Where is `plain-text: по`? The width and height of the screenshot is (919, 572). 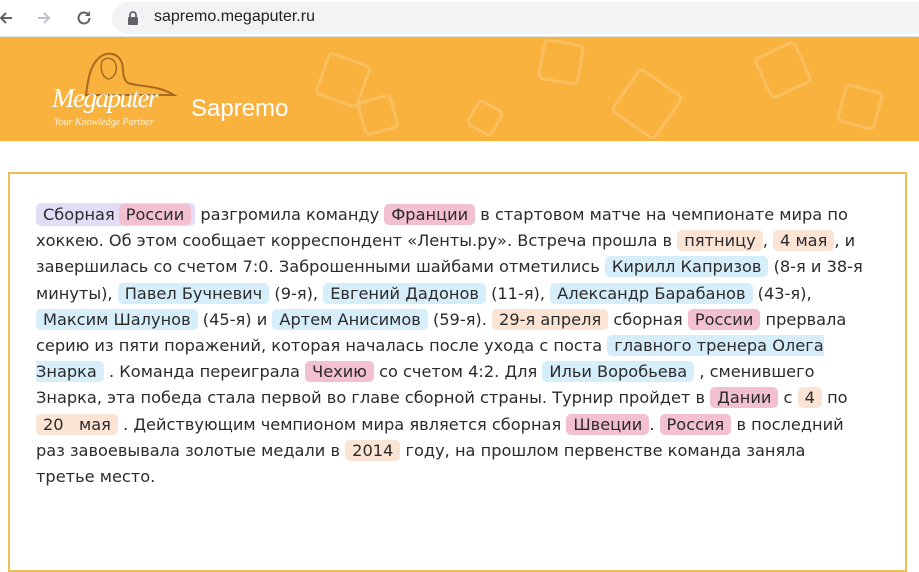 plain-text: по is located at coordinates (837, 398).